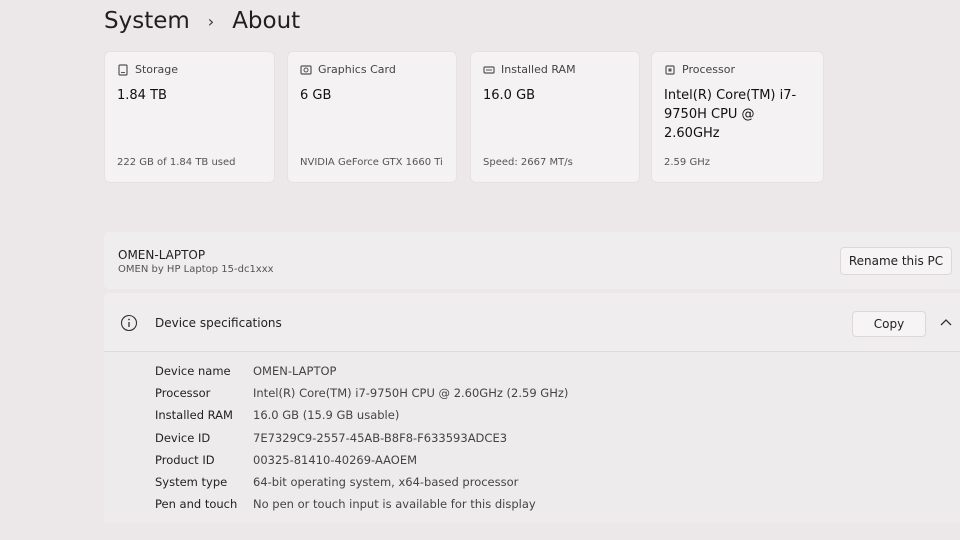  I want to click on graphics-card-icon, so click(306, 69).